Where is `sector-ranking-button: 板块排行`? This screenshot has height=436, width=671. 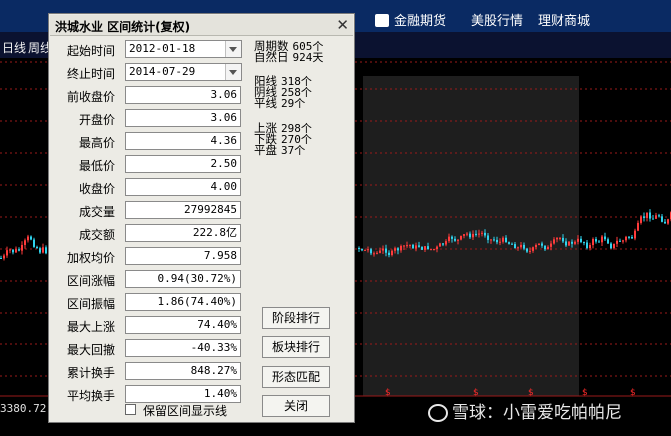
sector-ranking-button: 板块排行 is located at coordinates (296, 347).